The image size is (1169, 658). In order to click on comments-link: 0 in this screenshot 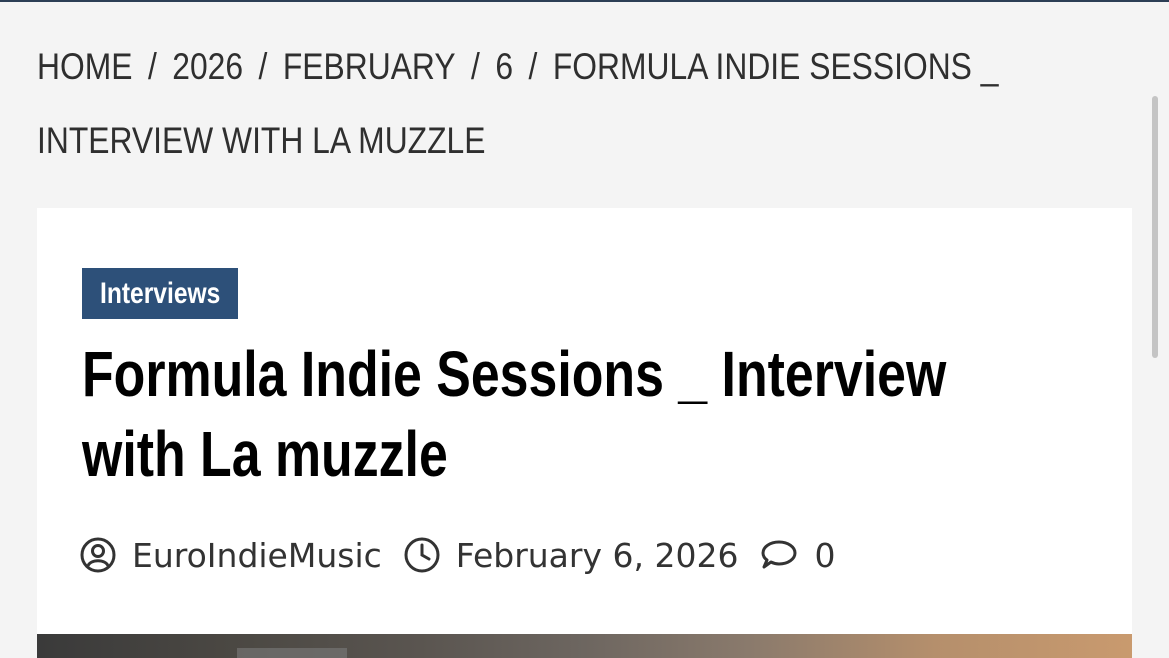, I will do `click(797, 555)`.